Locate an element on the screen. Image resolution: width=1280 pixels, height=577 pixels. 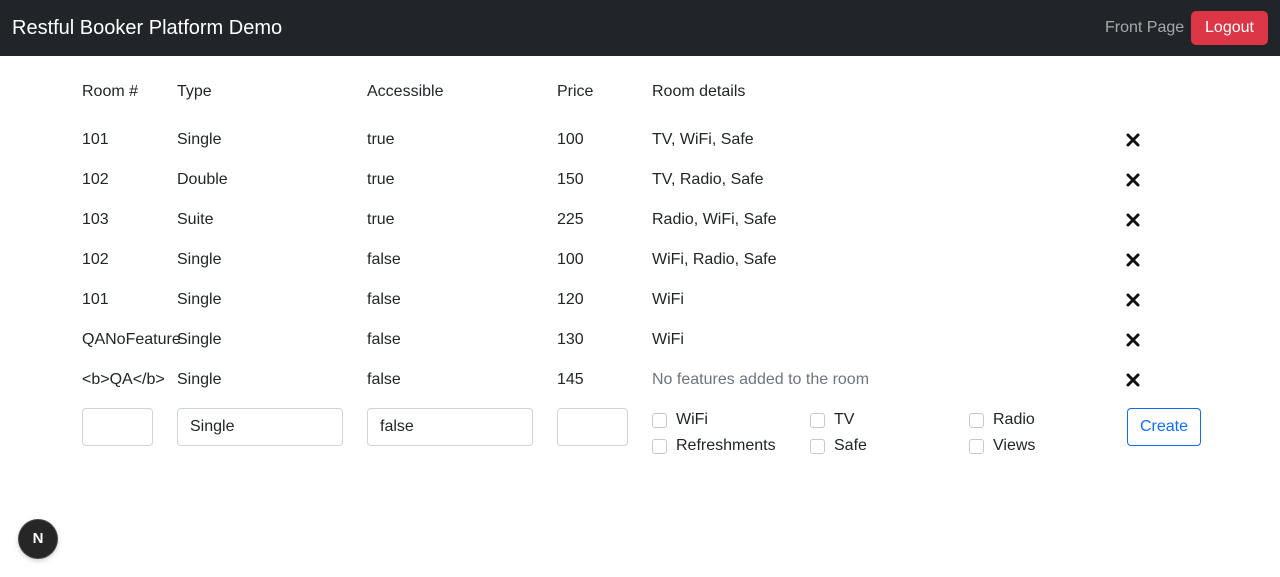
room-number-input is located at coordinates (117, 427).